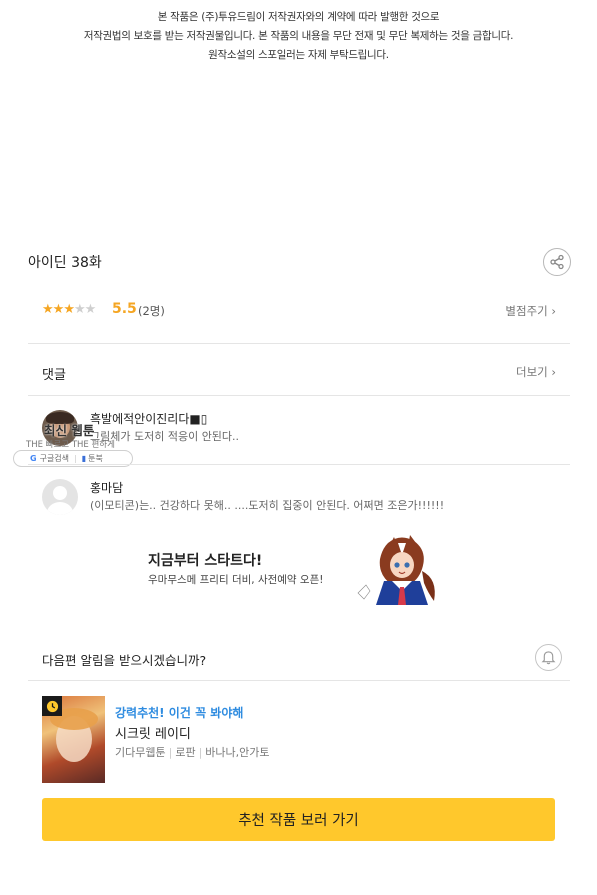  What do you see at coordinates (236, 580) in the screenshot?
I see `banner-subtitle: 우마무스메 프리티 더비, 사전예약 오픈!` at bounding box center [236, 580].